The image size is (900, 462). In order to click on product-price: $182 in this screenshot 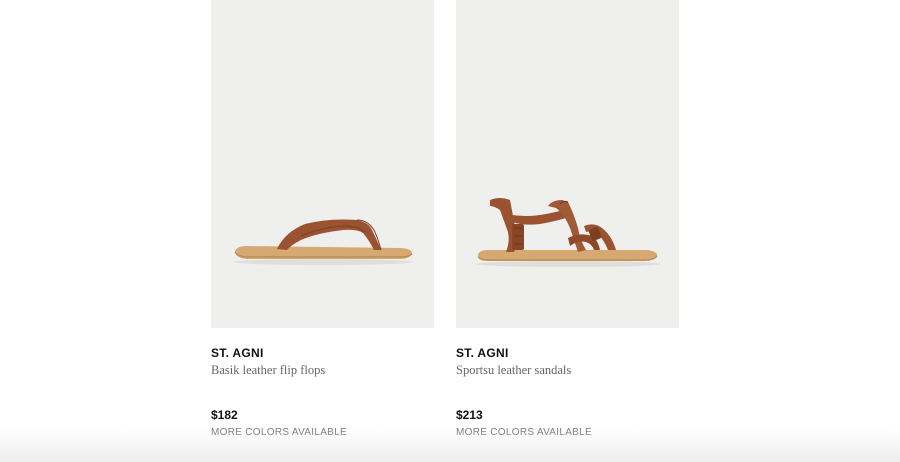, I will do `click(224, 415)`.